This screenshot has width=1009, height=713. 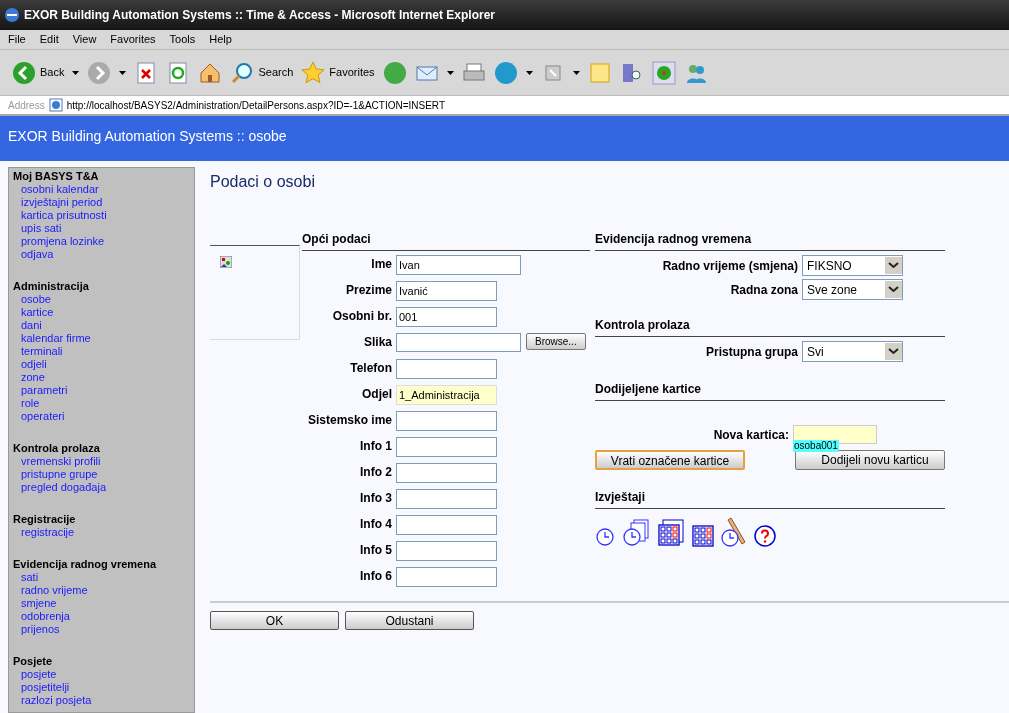 I want to click on sidebar-link: odjava, so click(x=33, y=254).